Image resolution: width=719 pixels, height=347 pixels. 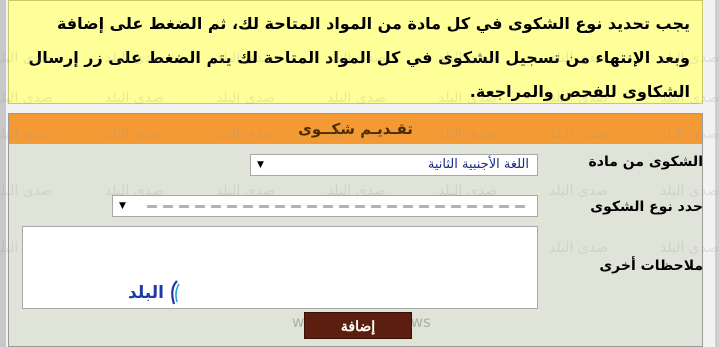 I want to click on subject-select: اللغة الأجنبية الثانية ▼, so click(x=394, y=165).